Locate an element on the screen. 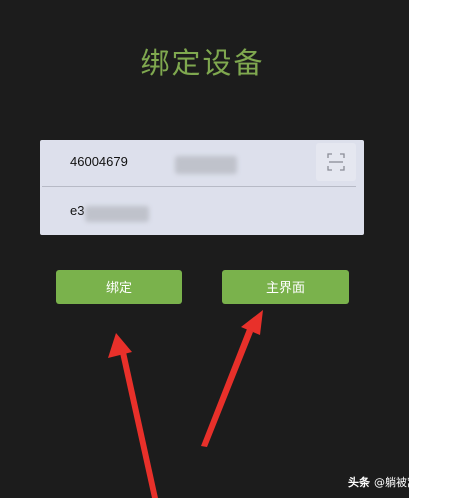 This screenshot has height=498, width=457. second-field-value: e3 is located at coordinates (77, 210).